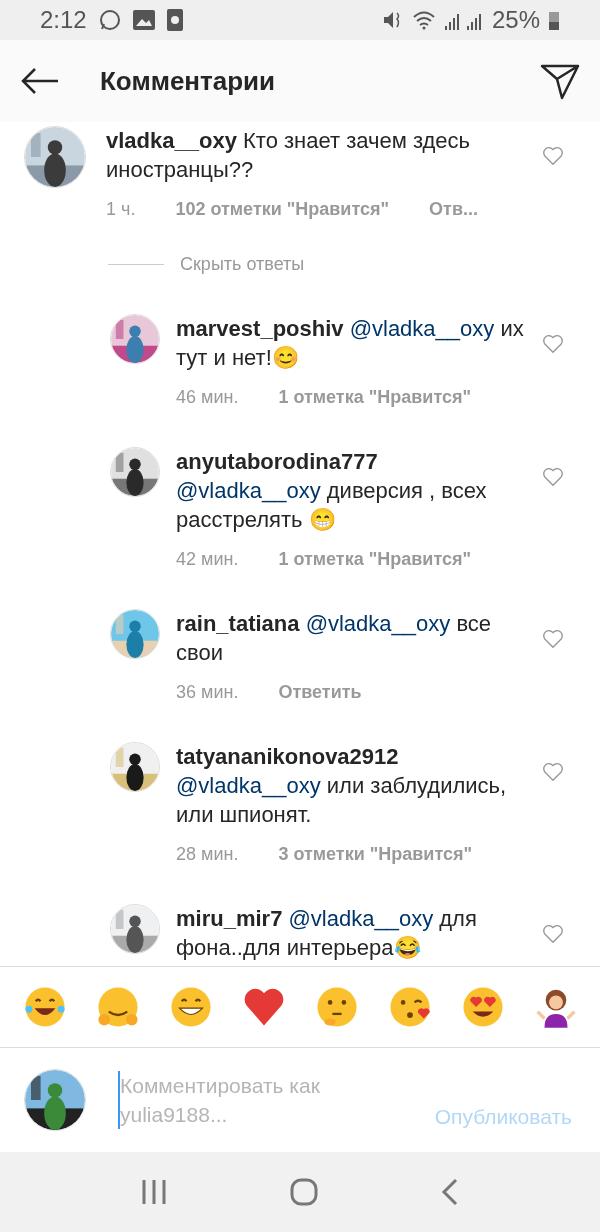  Describe the element at coordinates (327, 933) in the screenshot. I see `comment-text: miru_mir7 @vladka__oxy для фона..для интерьера😂` at that location.